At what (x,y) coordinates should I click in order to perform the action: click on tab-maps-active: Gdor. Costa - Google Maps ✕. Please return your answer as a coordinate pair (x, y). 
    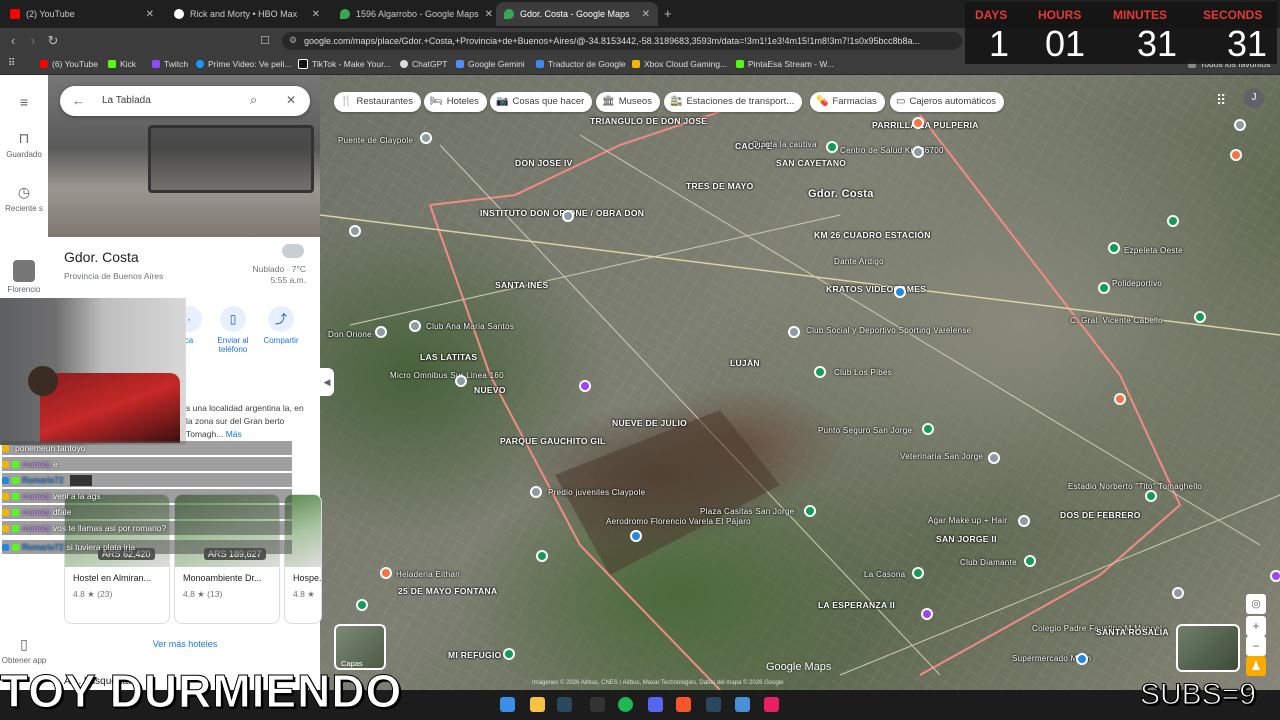
    Looking at the image, I should click on (577, 14).